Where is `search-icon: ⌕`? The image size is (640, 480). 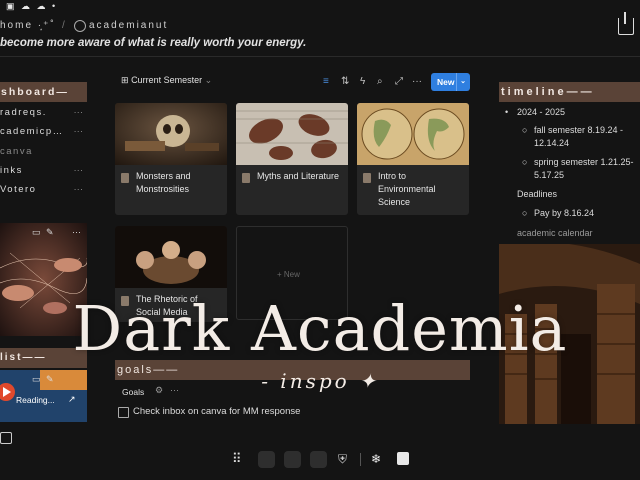
search-icon: ⌕ is located at coordinates (380, 81).